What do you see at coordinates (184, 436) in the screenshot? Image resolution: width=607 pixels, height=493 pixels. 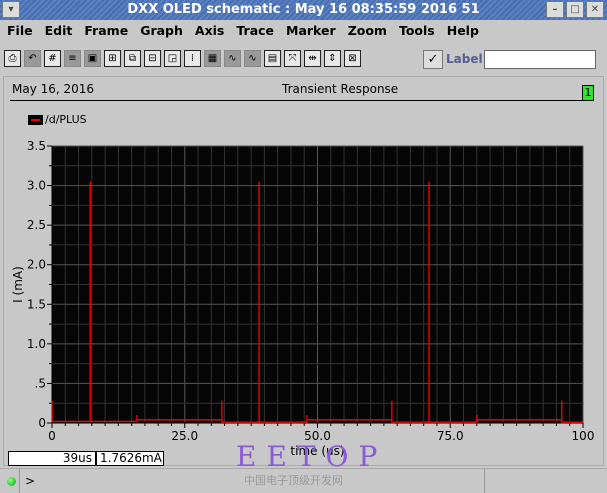 I see `x-tick-label: 25.0` at bounding box center [184, 436].